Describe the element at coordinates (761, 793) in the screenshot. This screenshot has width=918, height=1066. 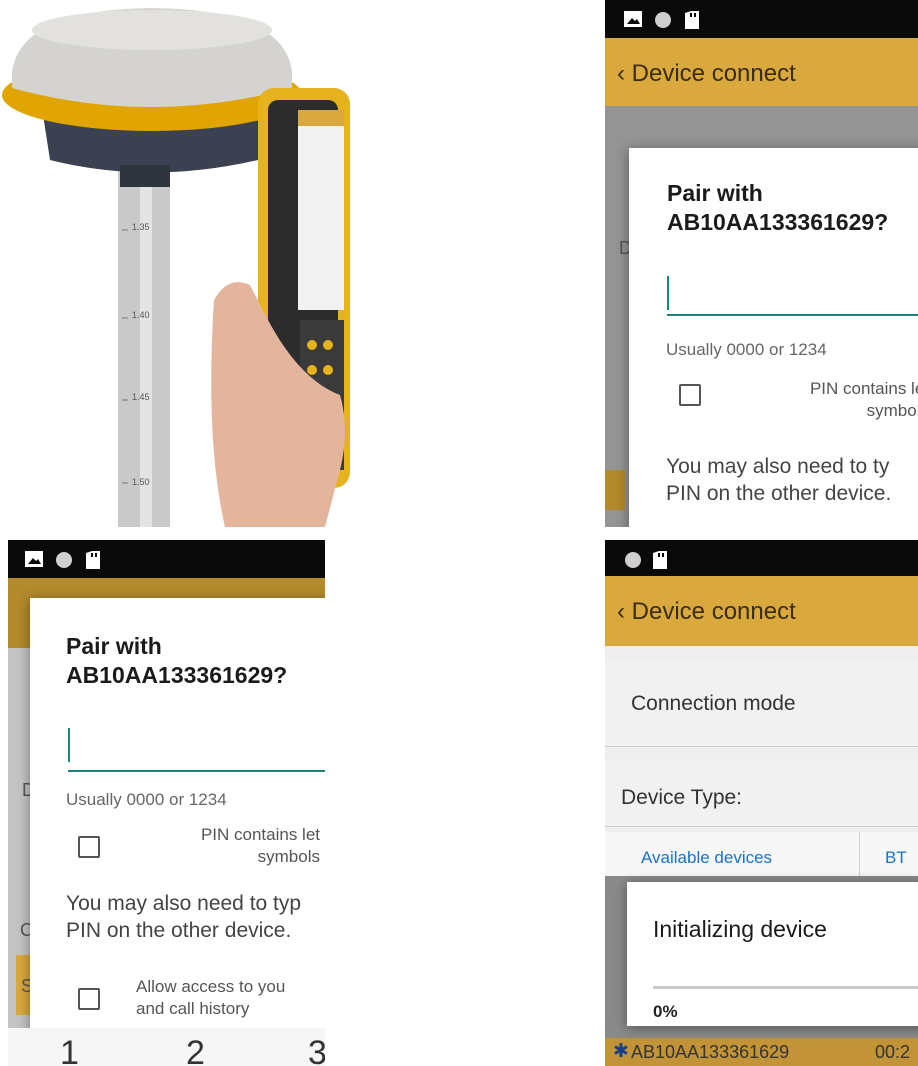
I see `device-type-row: Device Type:` at that location.